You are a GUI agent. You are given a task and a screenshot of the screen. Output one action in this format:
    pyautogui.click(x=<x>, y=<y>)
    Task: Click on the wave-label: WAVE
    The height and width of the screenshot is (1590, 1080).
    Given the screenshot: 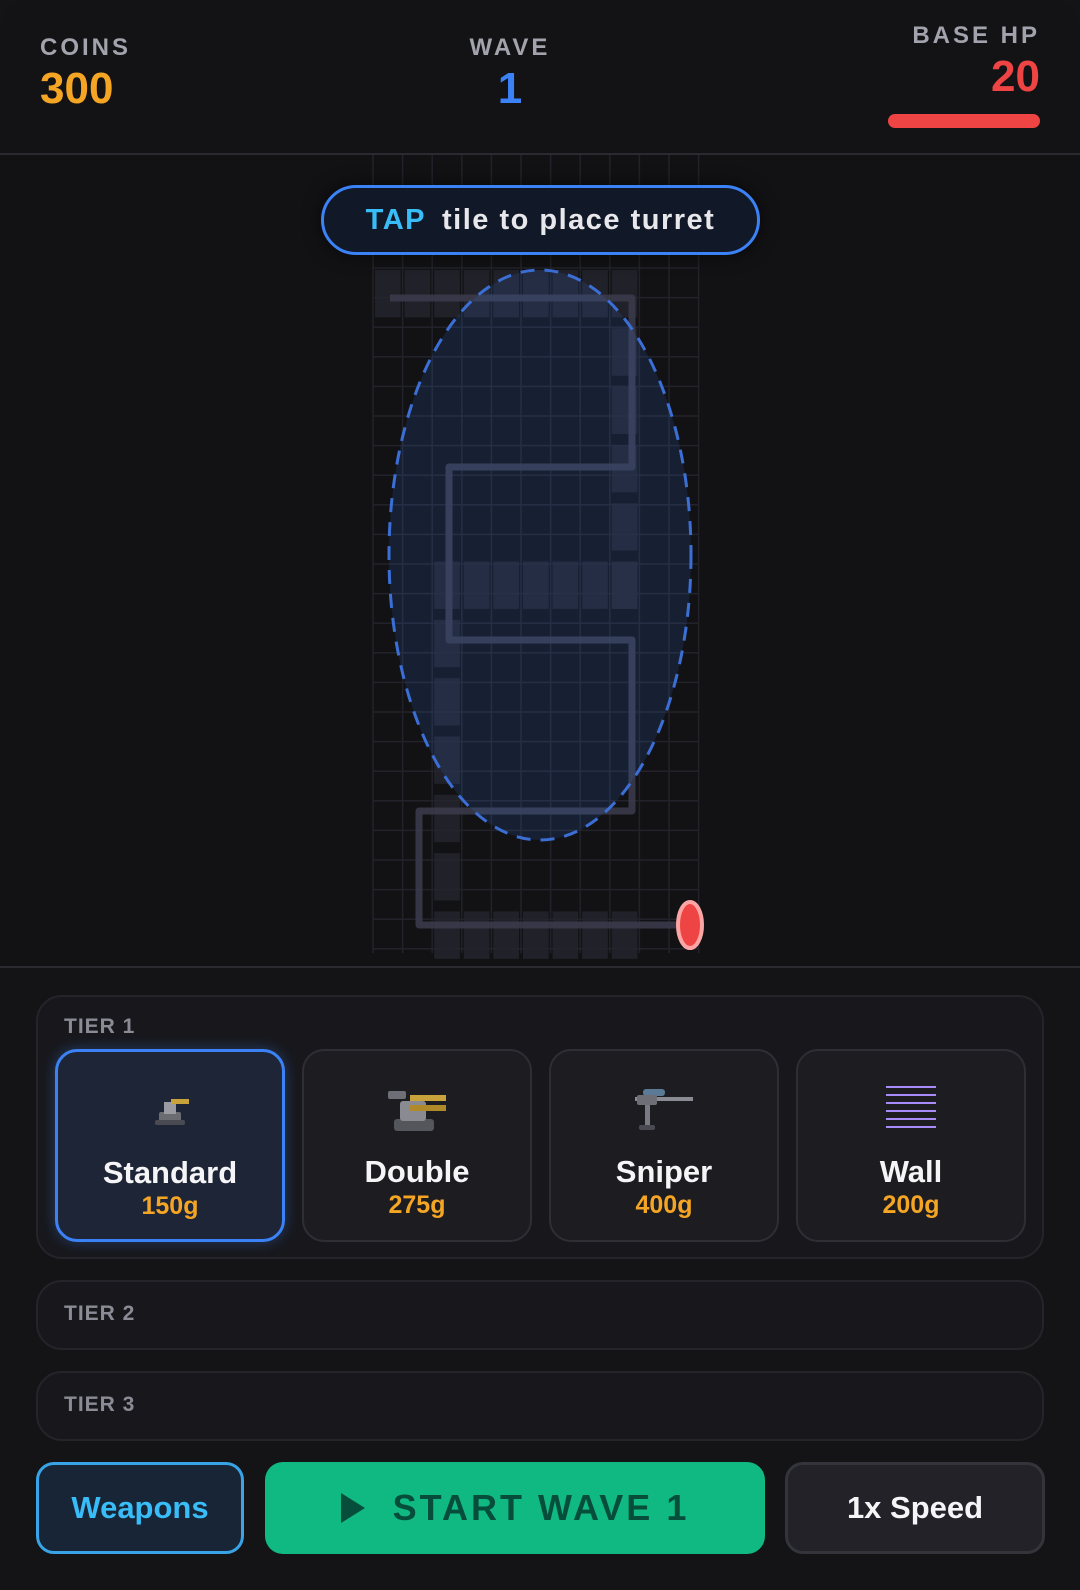 What is the action you would take?
    pyautogui.click(x=510, y=47)
    